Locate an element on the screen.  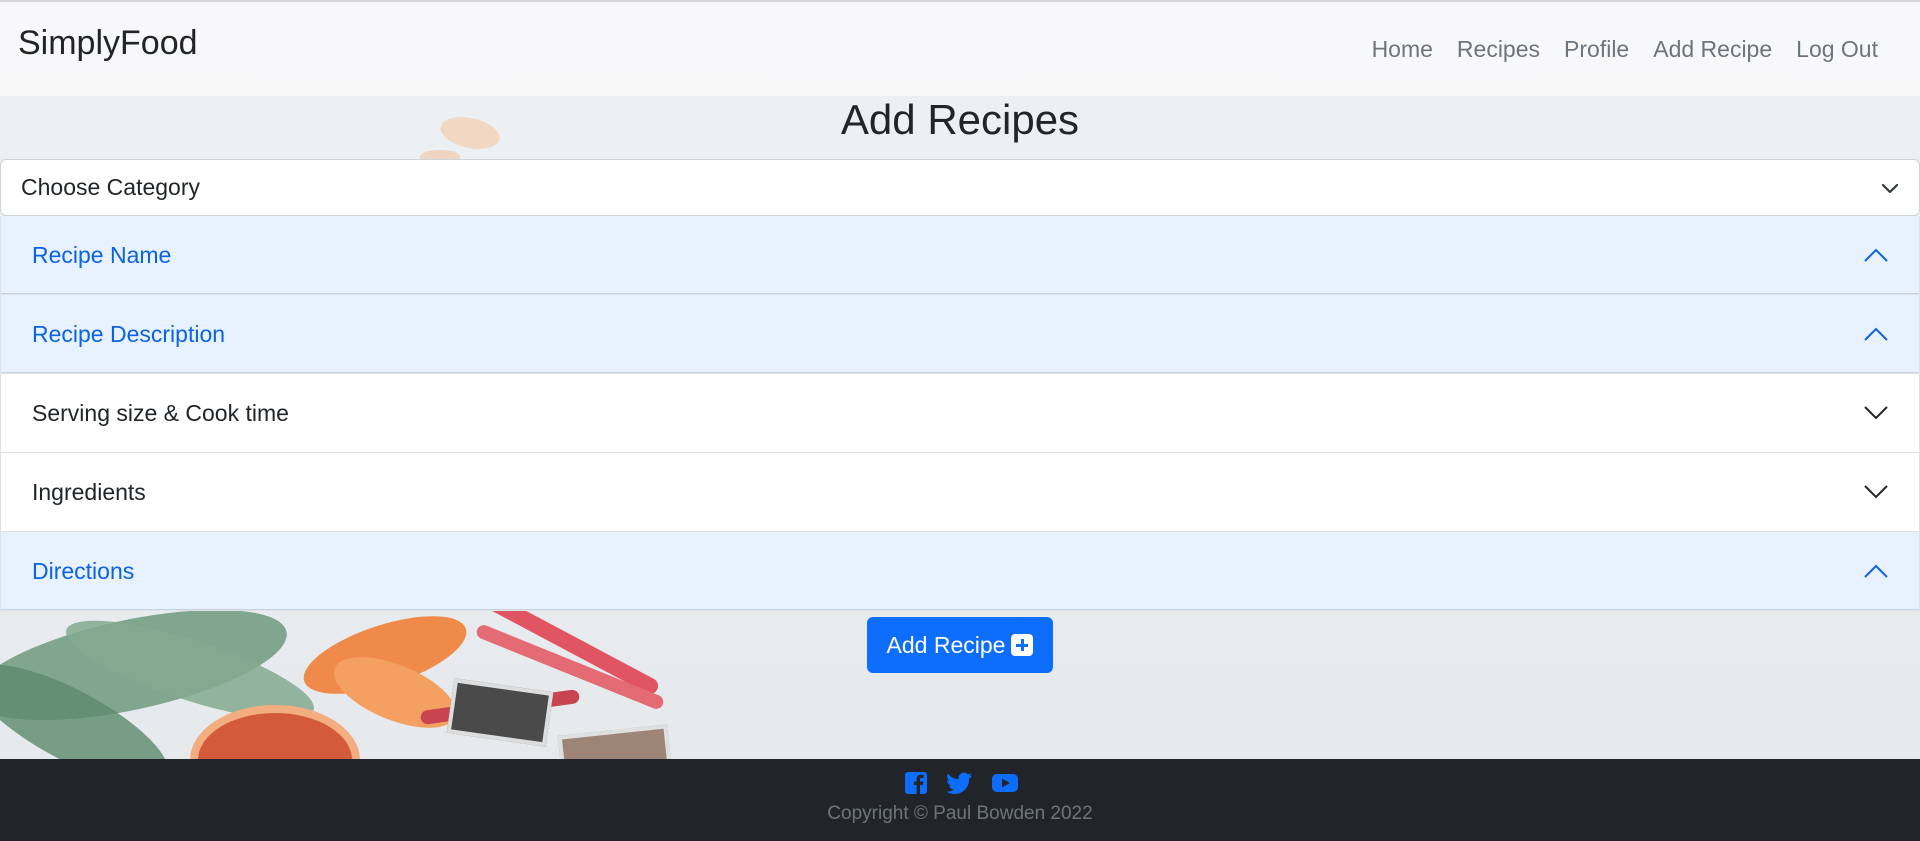
accordion-recipe-description: Recipe Description is located at coordinates (960, 334).